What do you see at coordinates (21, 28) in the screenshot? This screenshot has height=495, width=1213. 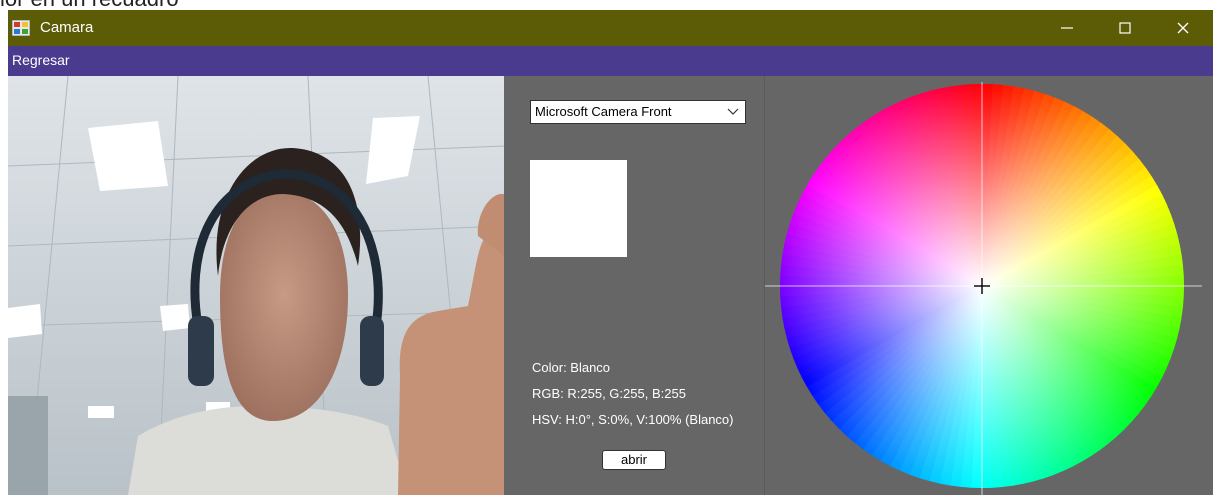 I see `app-icon` at bounding box center [21, 28].